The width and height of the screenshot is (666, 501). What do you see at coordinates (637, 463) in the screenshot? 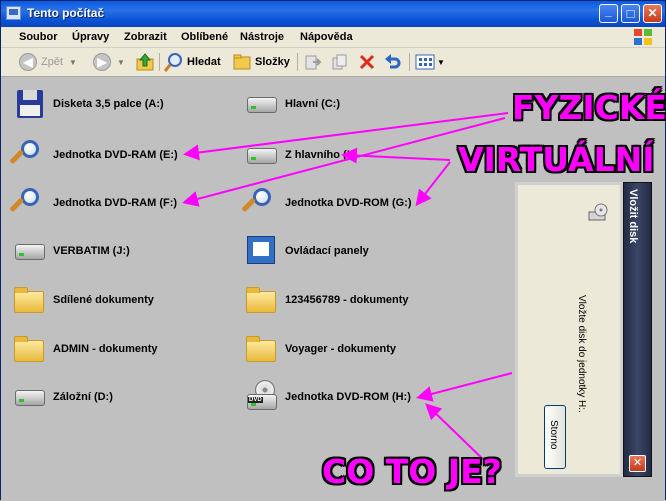
I see `dialog-close-button: ✕` at bounding box center [637, 463].